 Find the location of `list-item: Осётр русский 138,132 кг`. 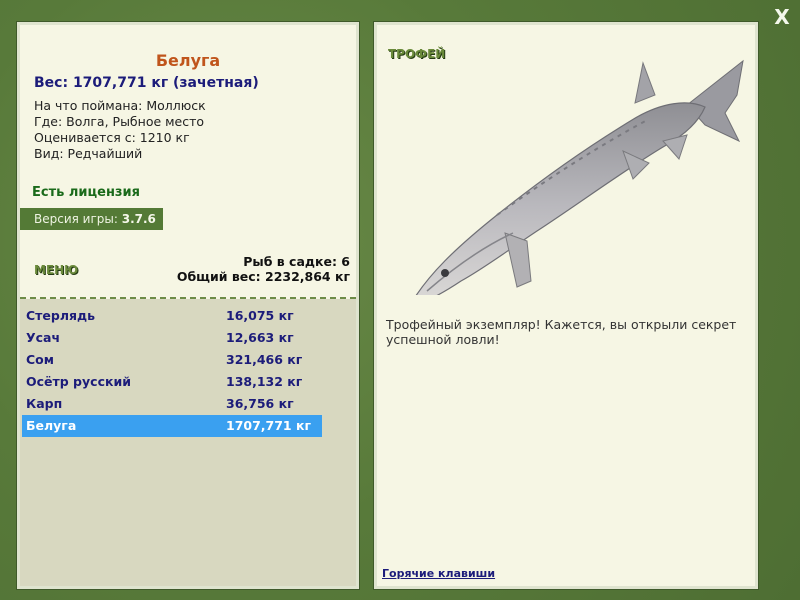

list-item: Осётр русский 138,132 кг is located at coordinates (172, 382).